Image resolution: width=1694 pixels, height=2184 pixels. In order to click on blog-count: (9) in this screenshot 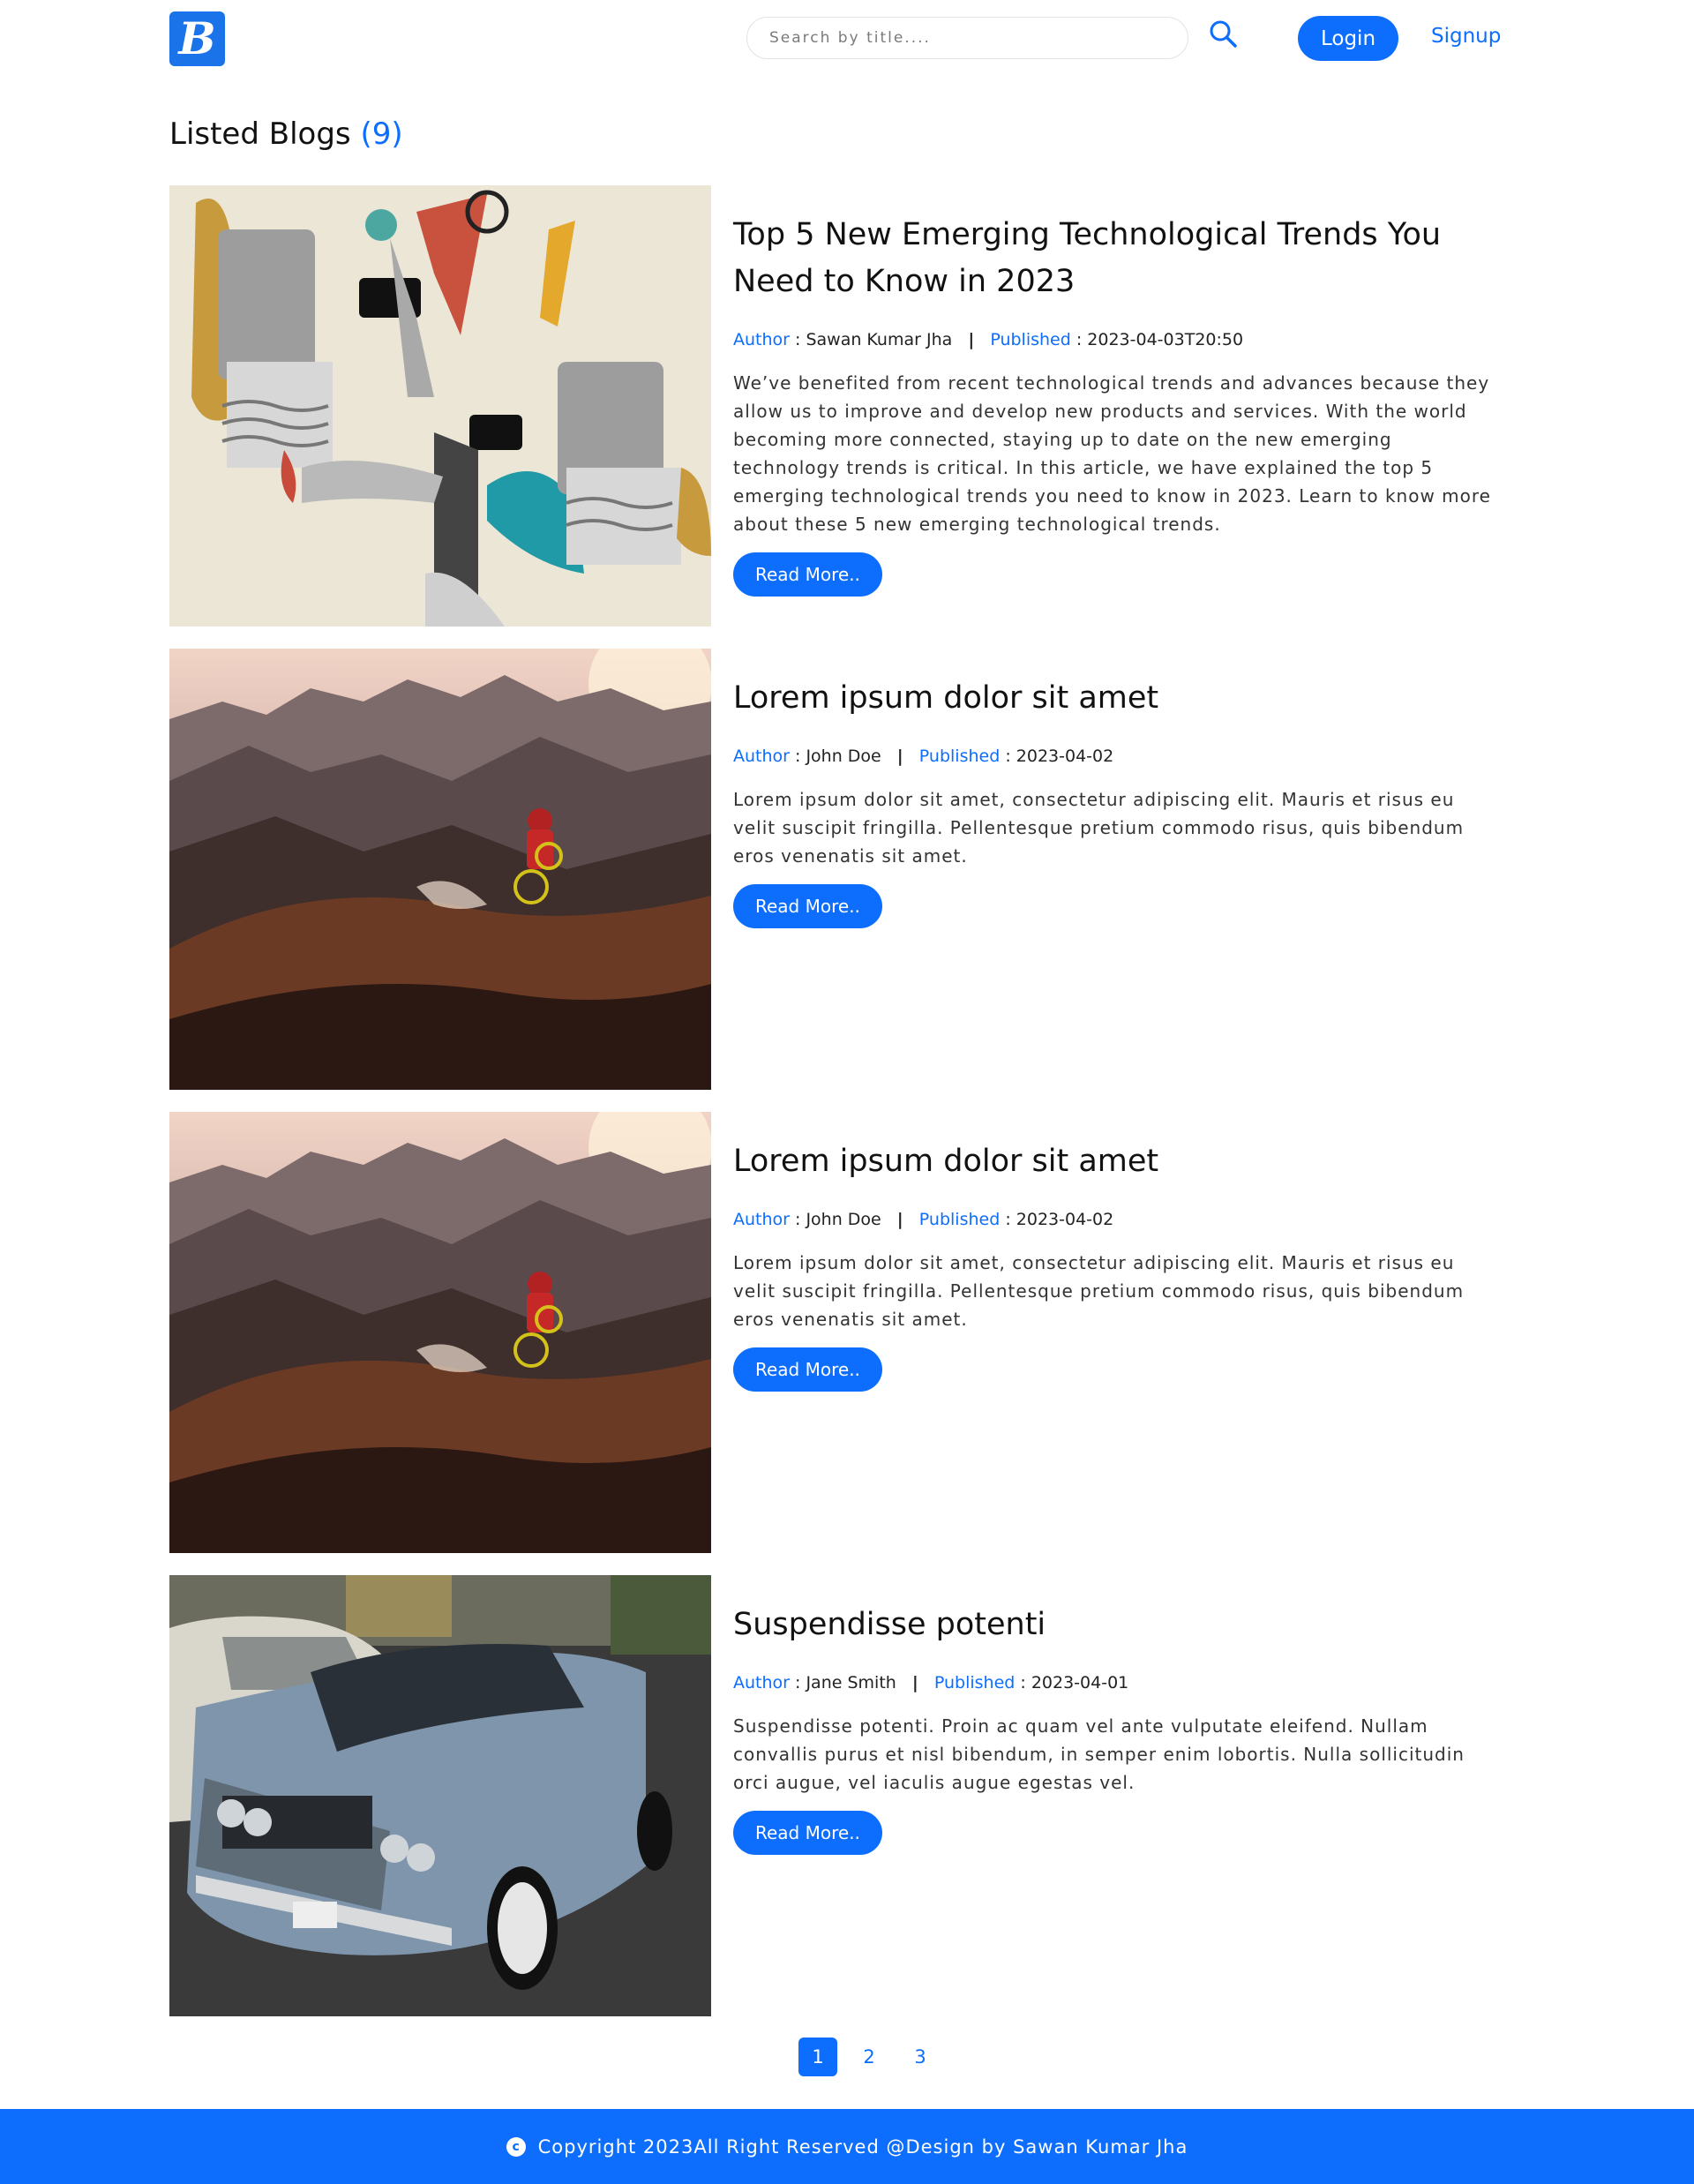, I will do `click(381, 134)`.